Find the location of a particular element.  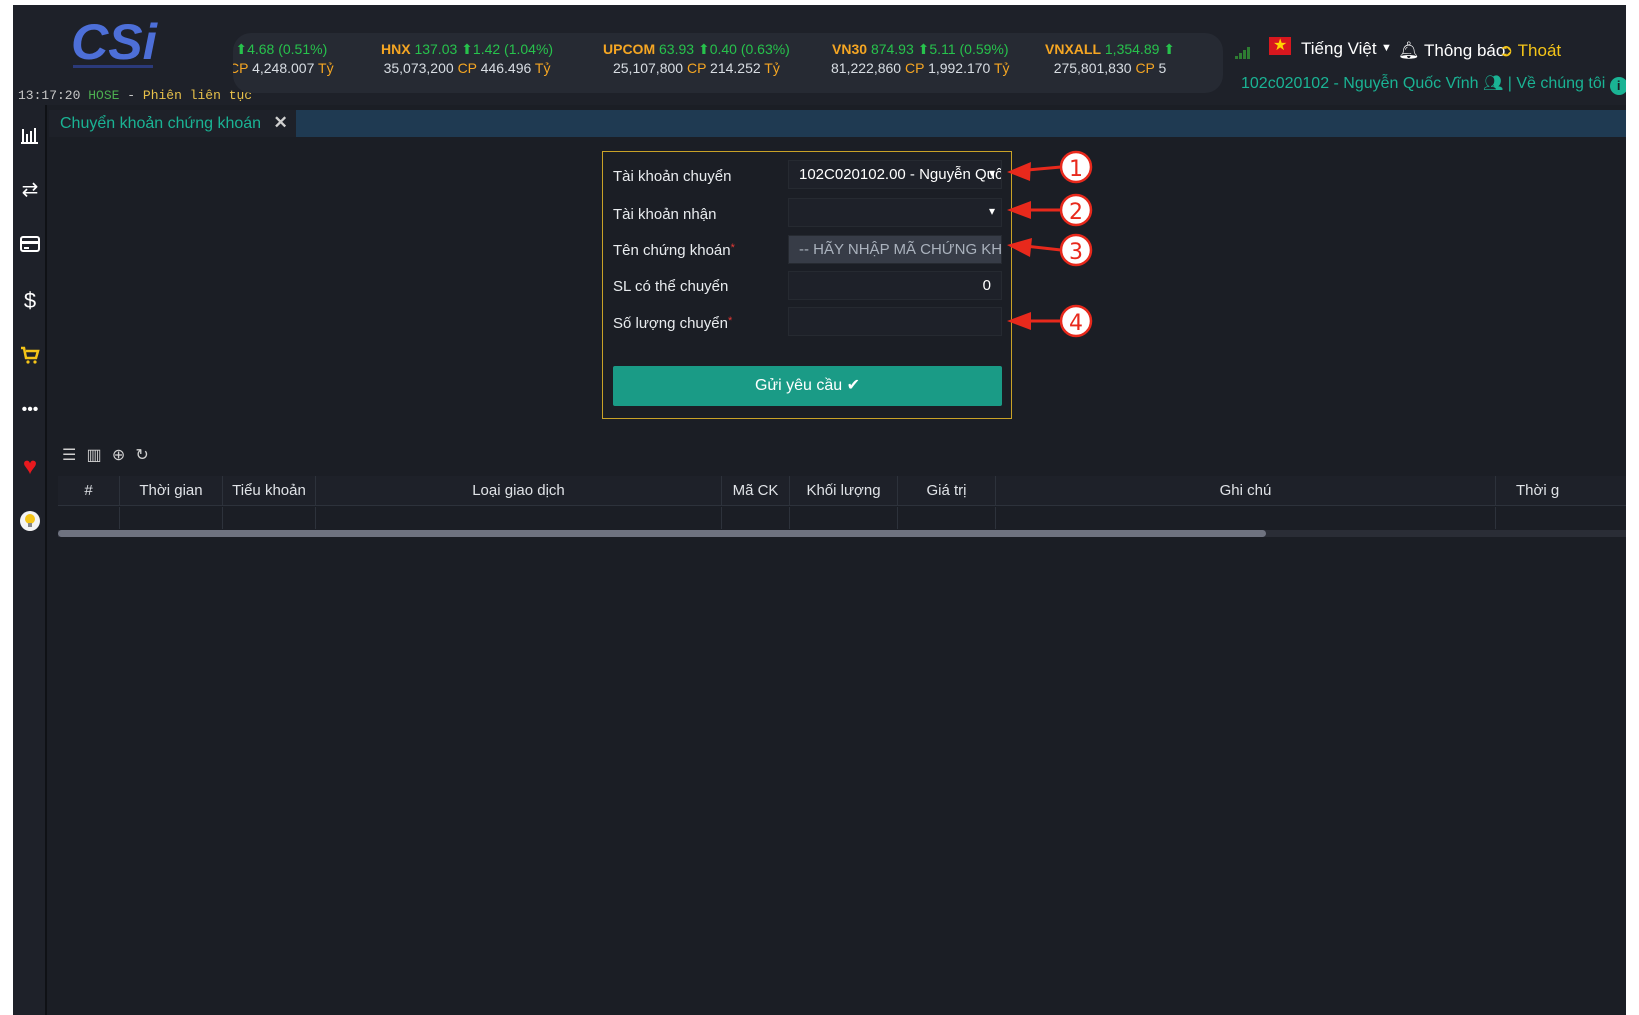

lightbulb-icon is located at coordinates (30, 524).